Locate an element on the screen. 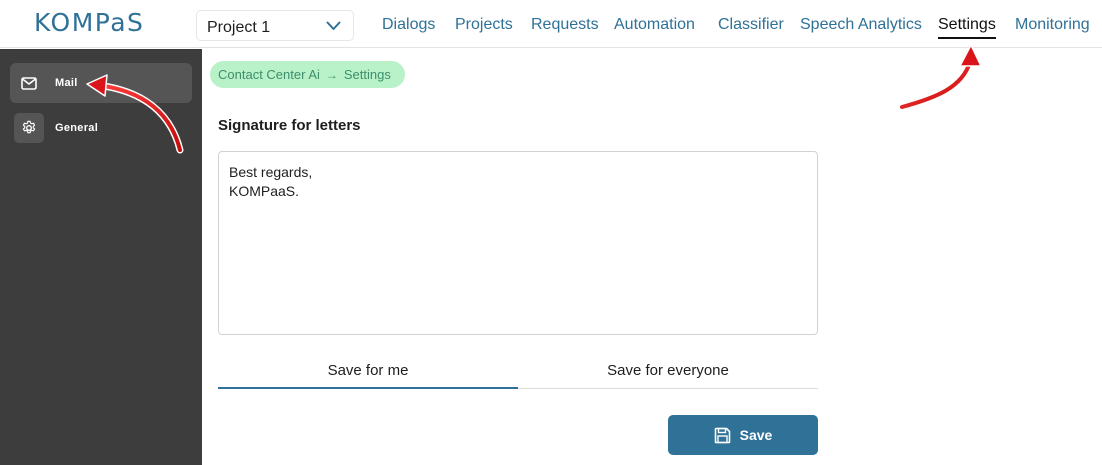 This screenshot has height=465, width=1102. sidebar-item-general: General is located at coordinates (101, 128).